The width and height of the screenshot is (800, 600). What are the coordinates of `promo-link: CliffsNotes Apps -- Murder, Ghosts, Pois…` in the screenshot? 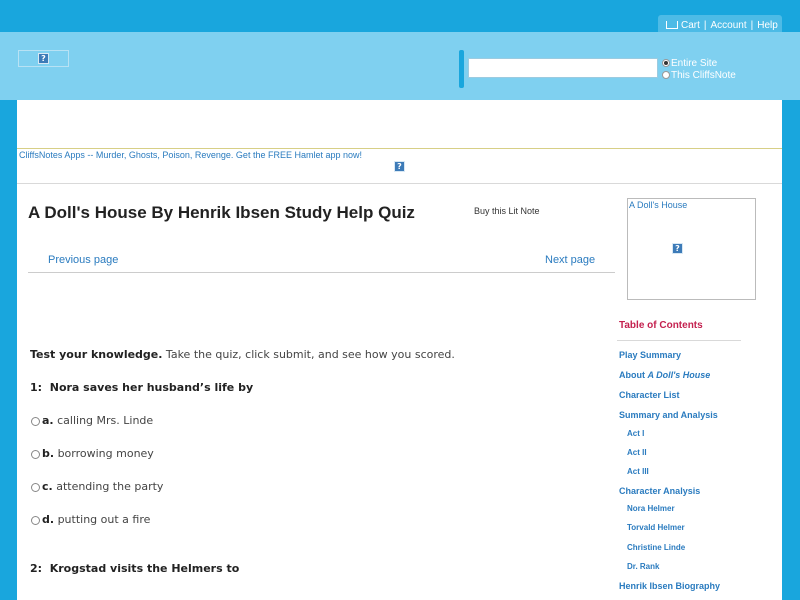 It's located at (190, 155).